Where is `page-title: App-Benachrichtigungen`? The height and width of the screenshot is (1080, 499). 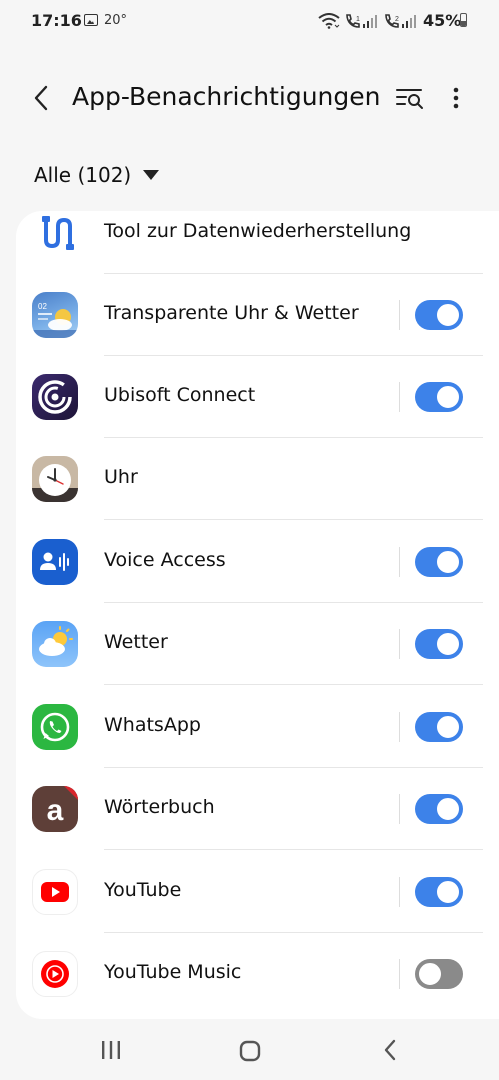
page-title: App-Benachrichtigungen is located at coordinates (226, 96).